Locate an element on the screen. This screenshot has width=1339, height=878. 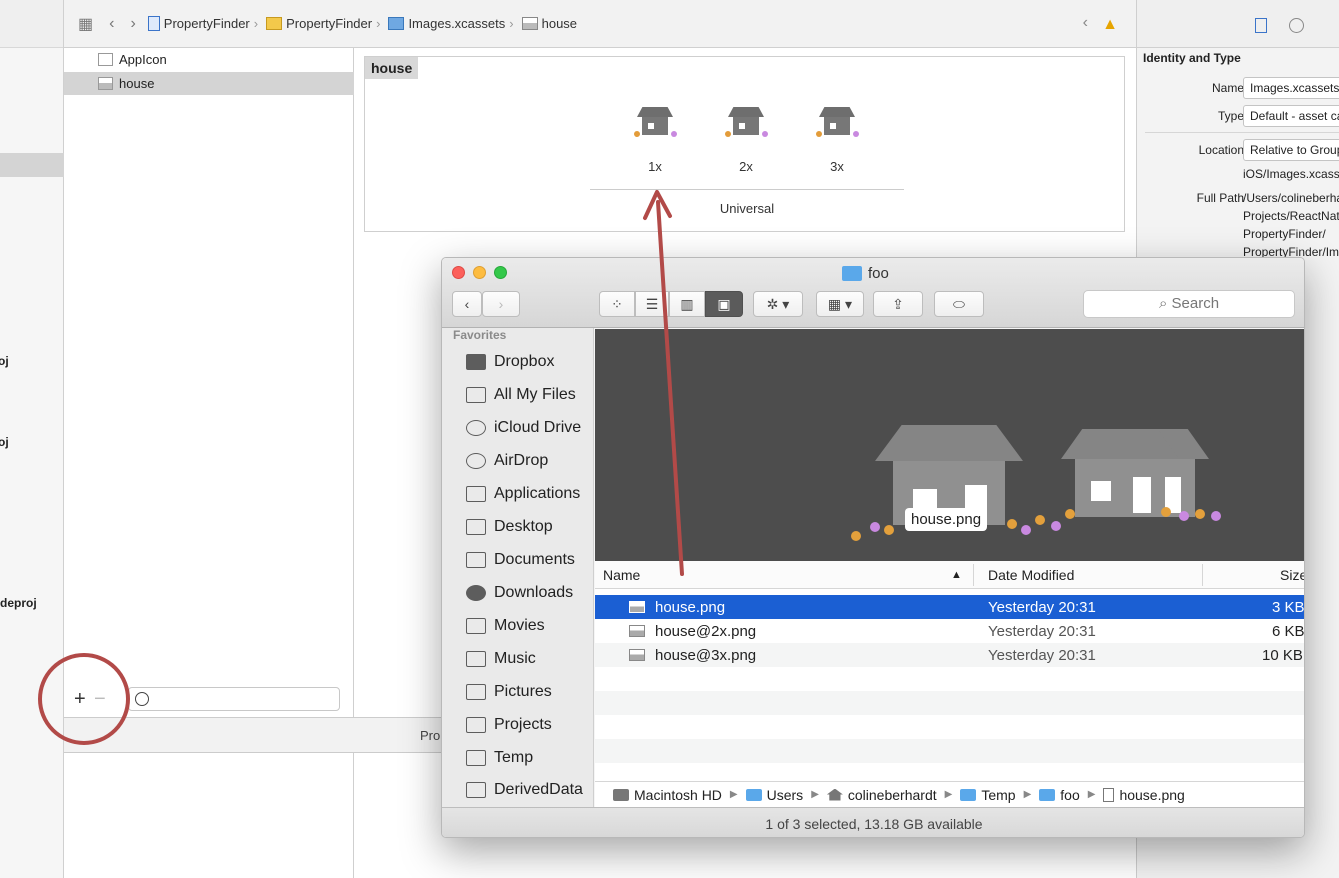
finder-status-bar: 1 of 3 selected, 13.18 GB available is located at coordinates (873, 822).